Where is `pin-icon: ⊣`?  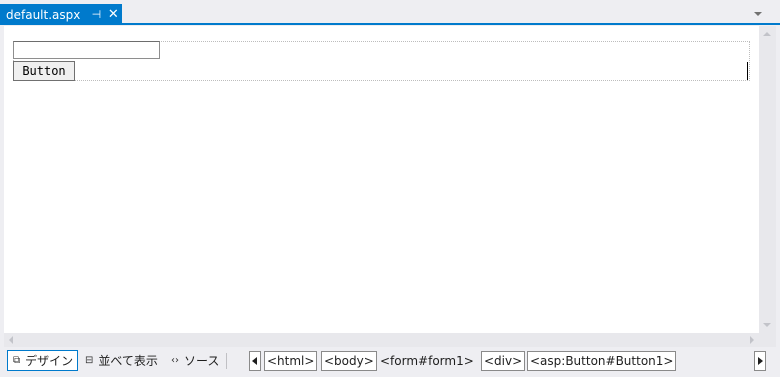 pin-icon: ⊣ is located at coordinates (96, 14).